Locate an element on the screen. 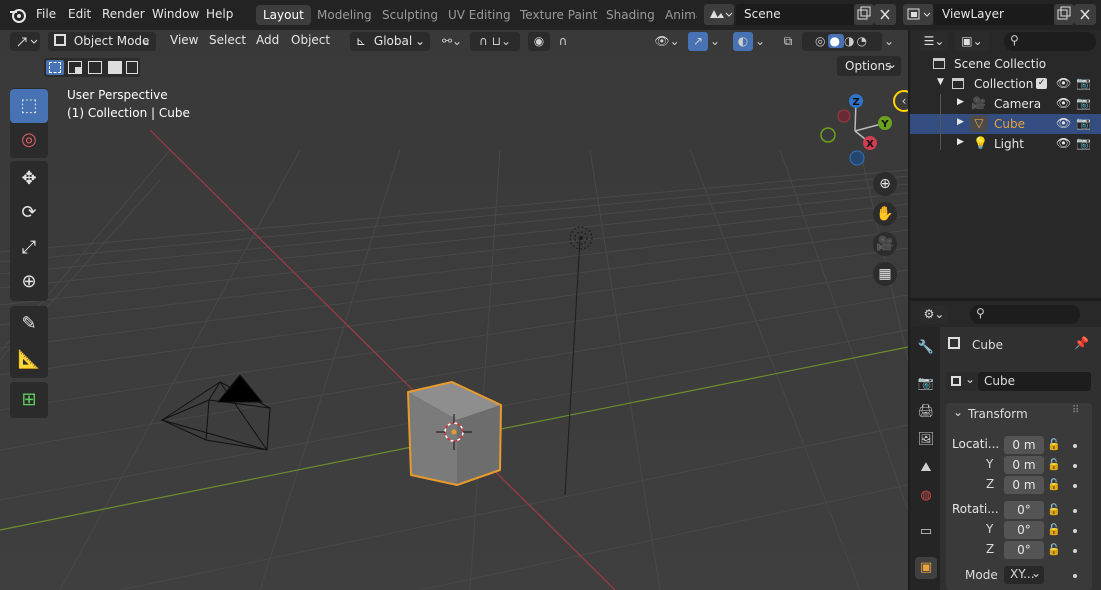 The image size is (1101, 590). rendered-shading-icon: ◔ is located at coordinates (862, 41).